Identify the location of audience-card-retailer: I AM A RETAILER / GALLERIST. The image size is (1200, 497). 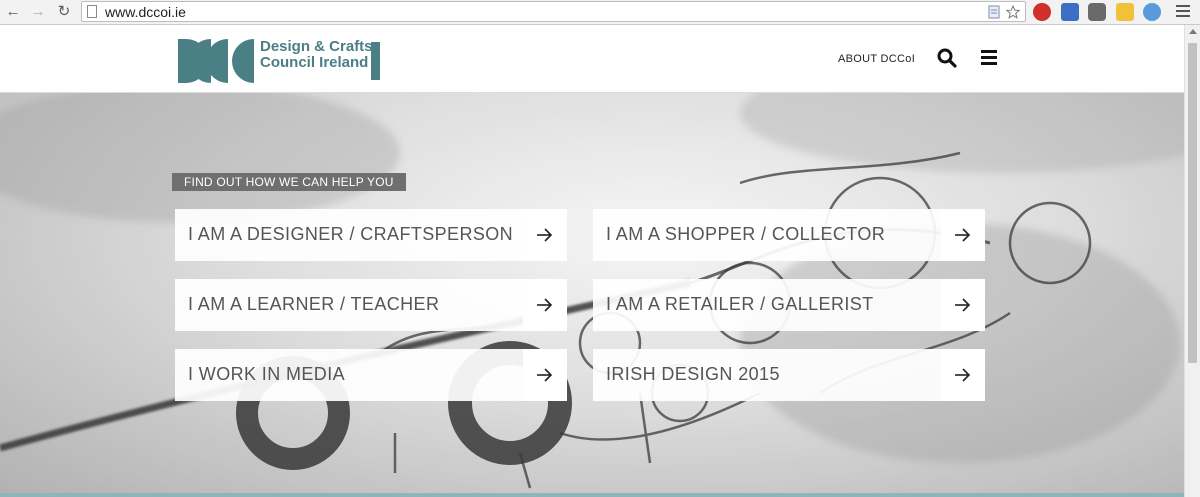
(789, 305).